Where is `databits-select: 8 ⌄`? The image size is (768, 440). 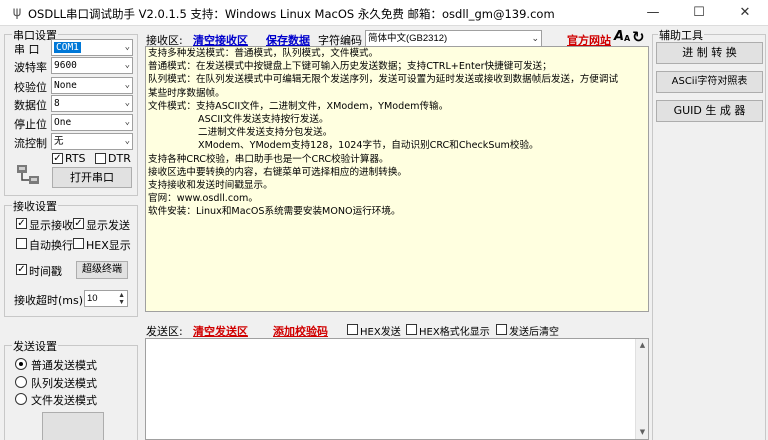 databits-select: 8 ⌄ is located at coordinates (92, 103).